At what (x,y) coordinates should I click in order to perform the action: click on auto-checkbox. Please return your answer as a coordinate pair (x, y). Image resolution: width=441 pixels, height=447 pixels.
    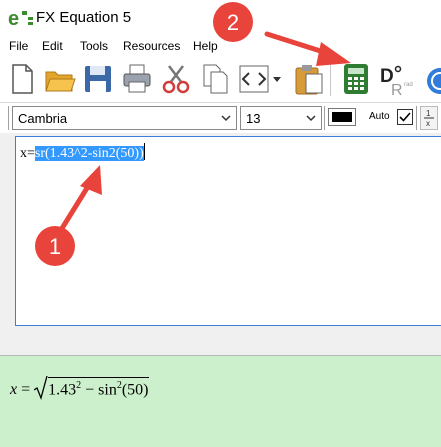
    Looking at the image, I should click on (405, 117).